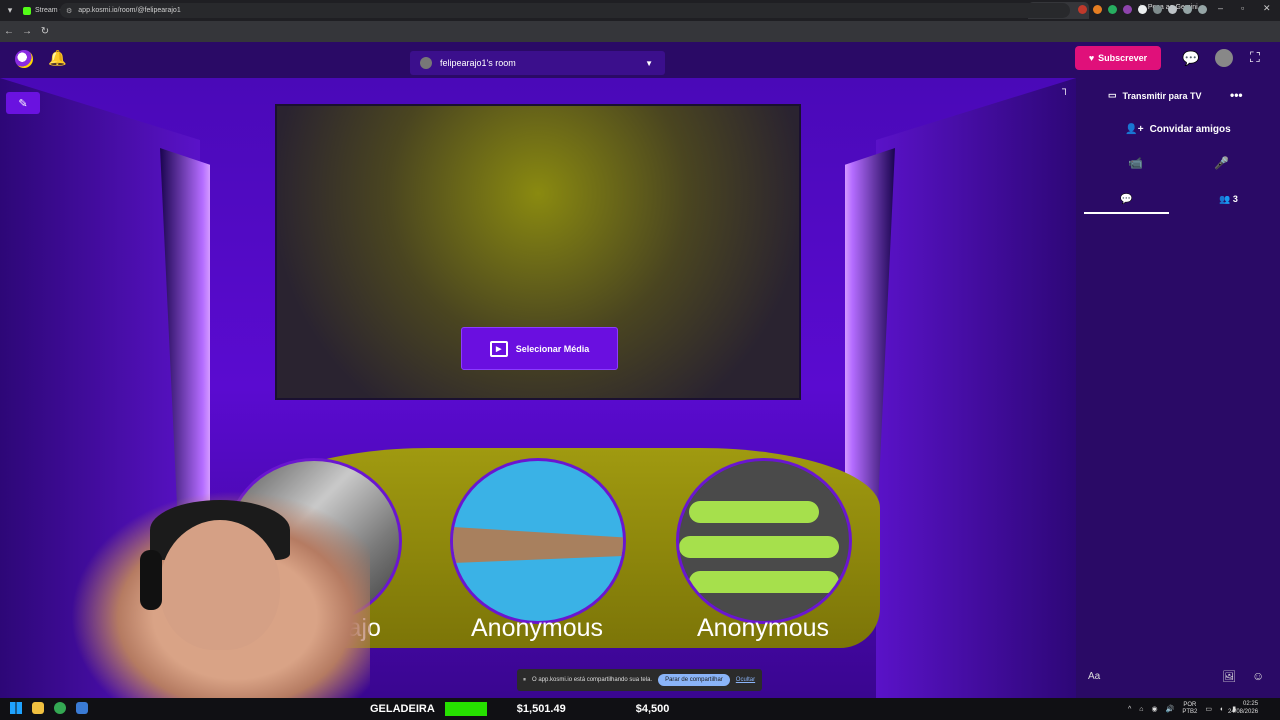 The height and width of the screenshot is (720, 1280). I want to click on lang-bottom: PTB2, so click(1190, 712).